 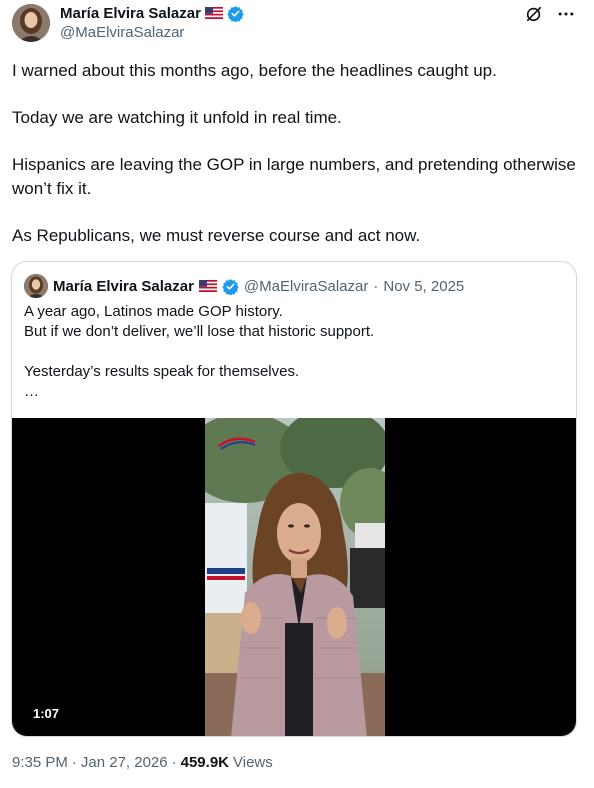 I want to click on author-avatar, so click(x=31, y=23).